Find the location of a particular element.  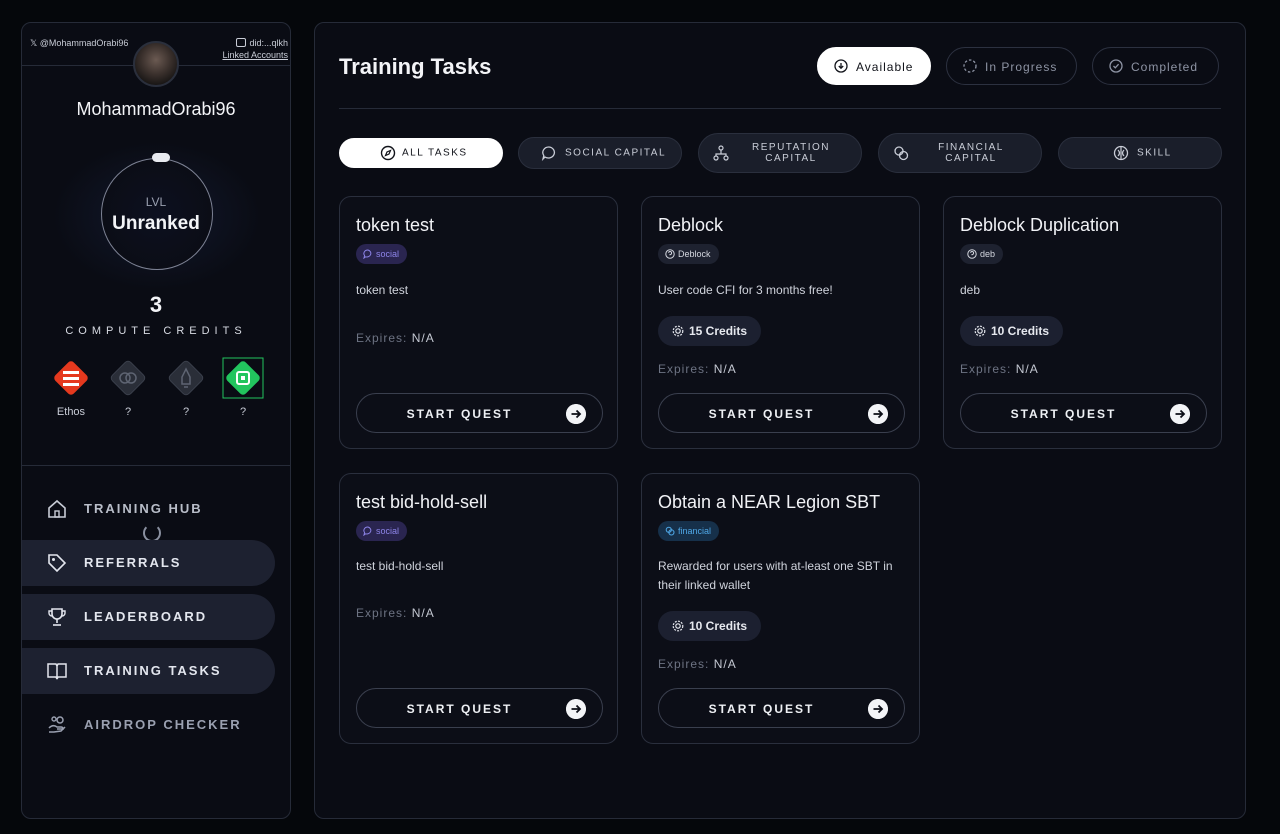

card-description: token test is located at coordinates (382, 290).